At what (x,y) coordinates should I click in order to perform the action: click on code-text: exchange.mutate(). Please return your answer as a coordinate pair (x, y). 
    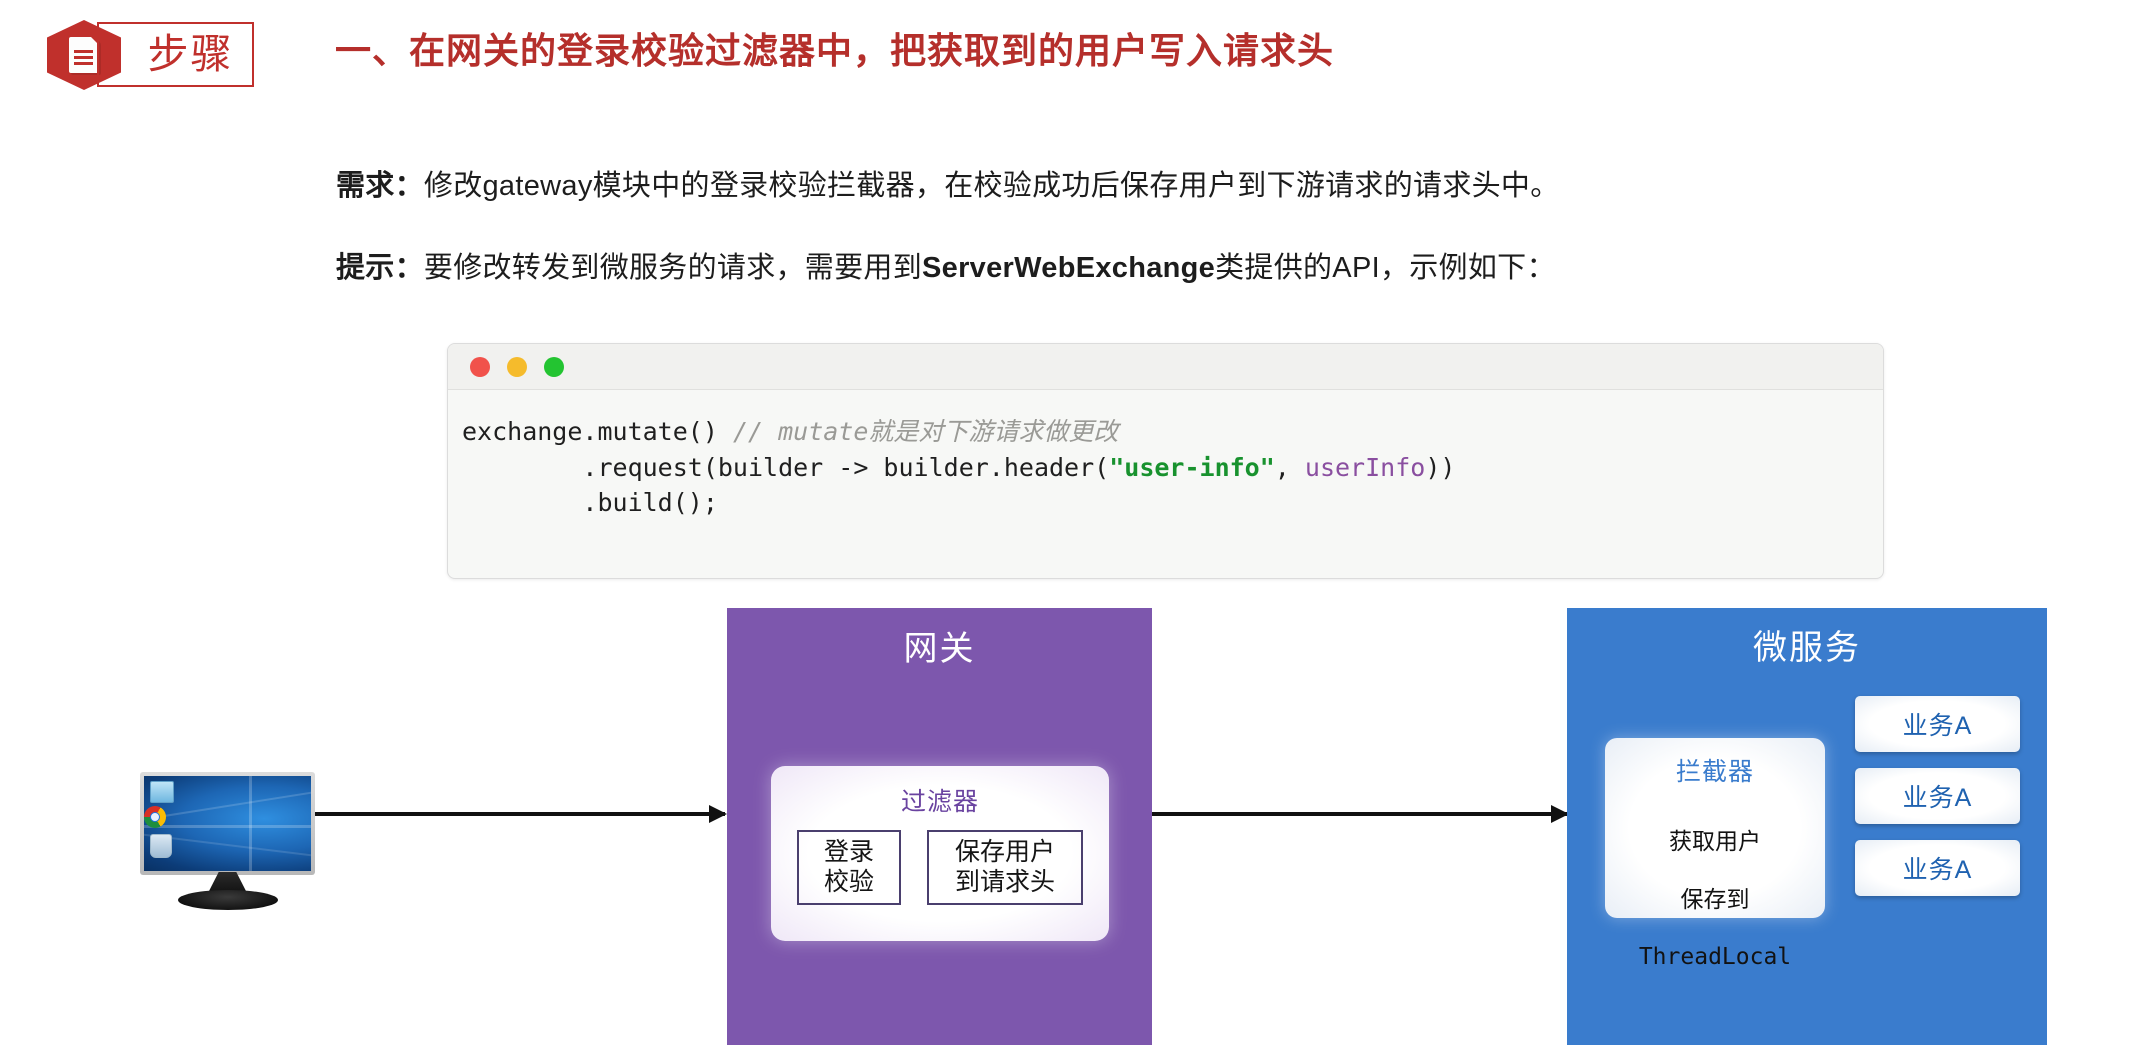
    Looking at the image, I should click on (597, 431).